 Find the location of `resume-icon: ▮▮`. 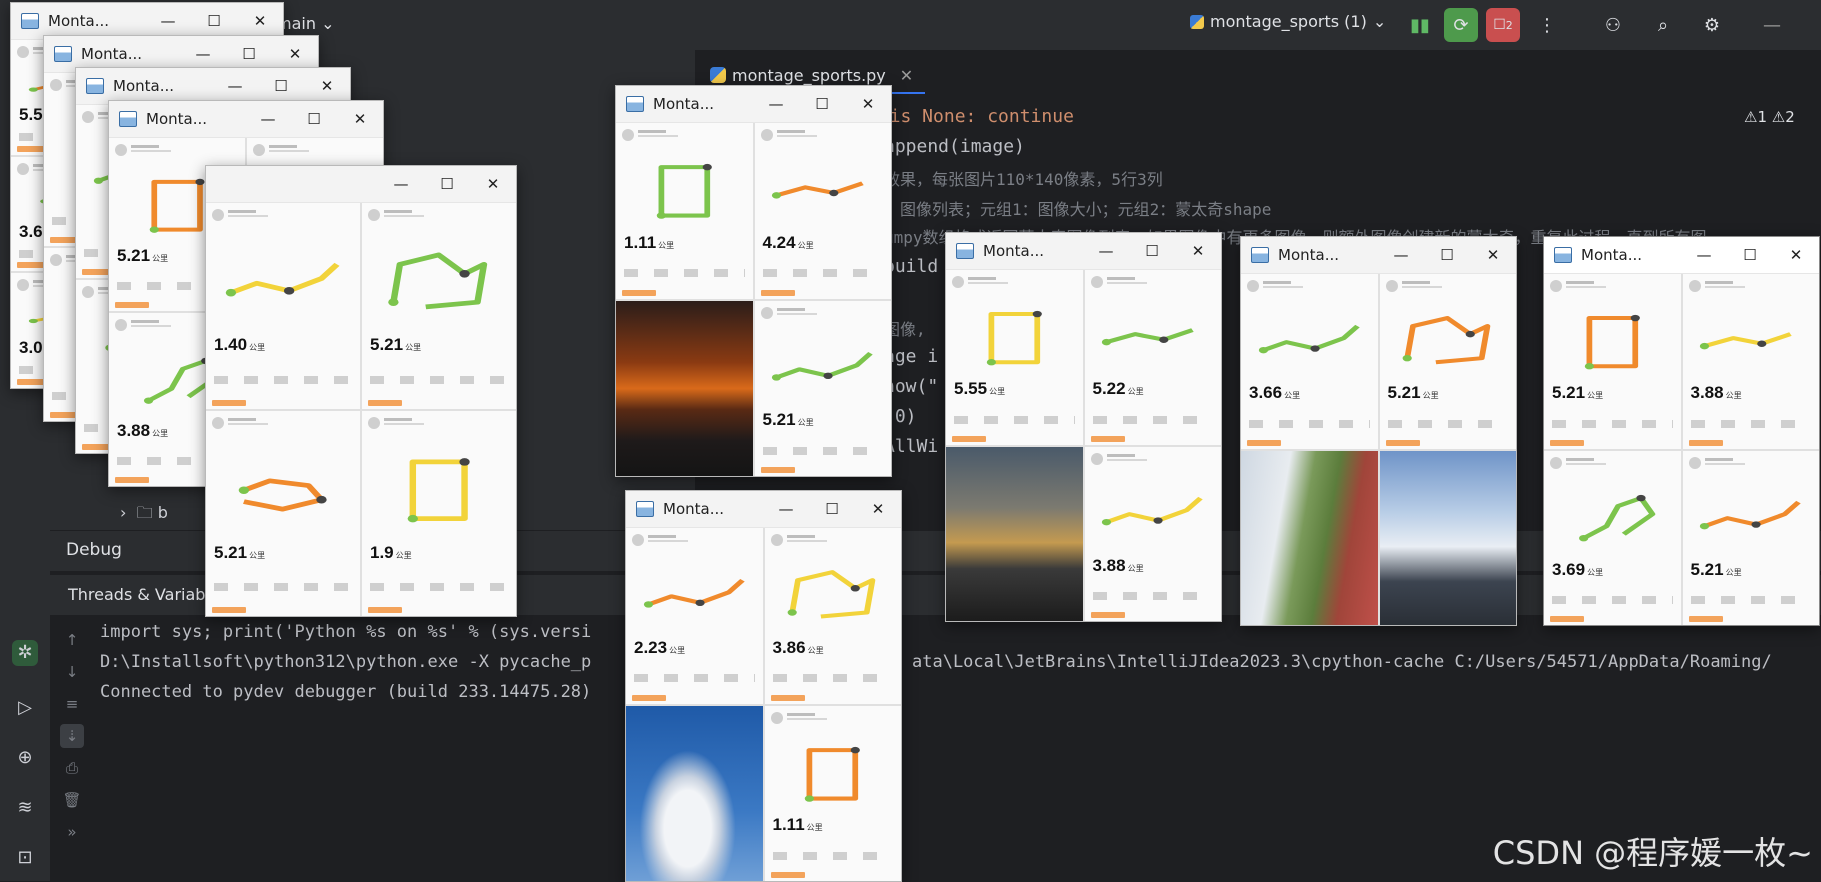

resume-icon: ▮▮ is located at coordinates (1420, 25).